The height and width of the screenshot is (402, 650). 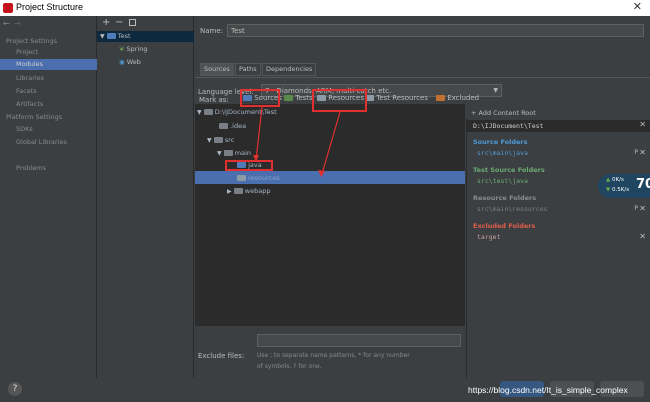 What do you see at coordinates (321, 173) in the screenshot?
I see `annotation-arrowhead-resources` at bounding box center [321, 173].